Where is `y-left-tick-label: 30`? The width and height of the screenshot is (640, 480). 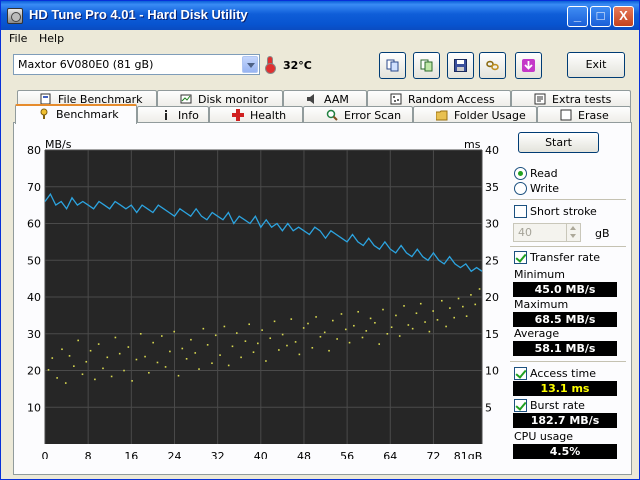 y-left-tick-label: 30 is located at coordinates (34, 334).